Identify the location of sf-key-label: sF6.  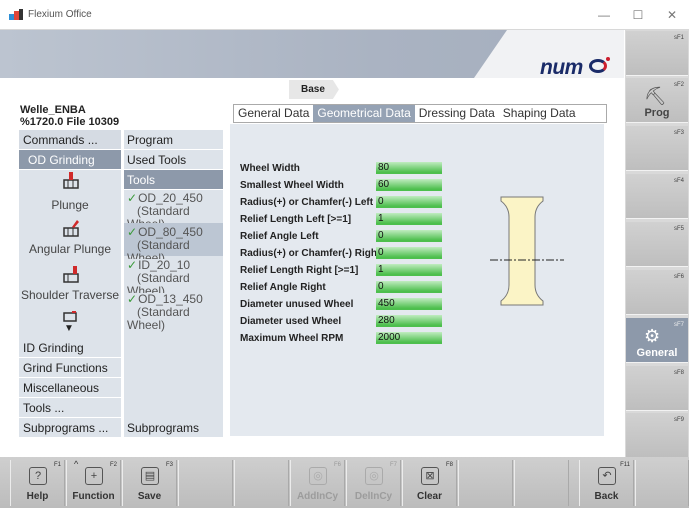
(678, 277).